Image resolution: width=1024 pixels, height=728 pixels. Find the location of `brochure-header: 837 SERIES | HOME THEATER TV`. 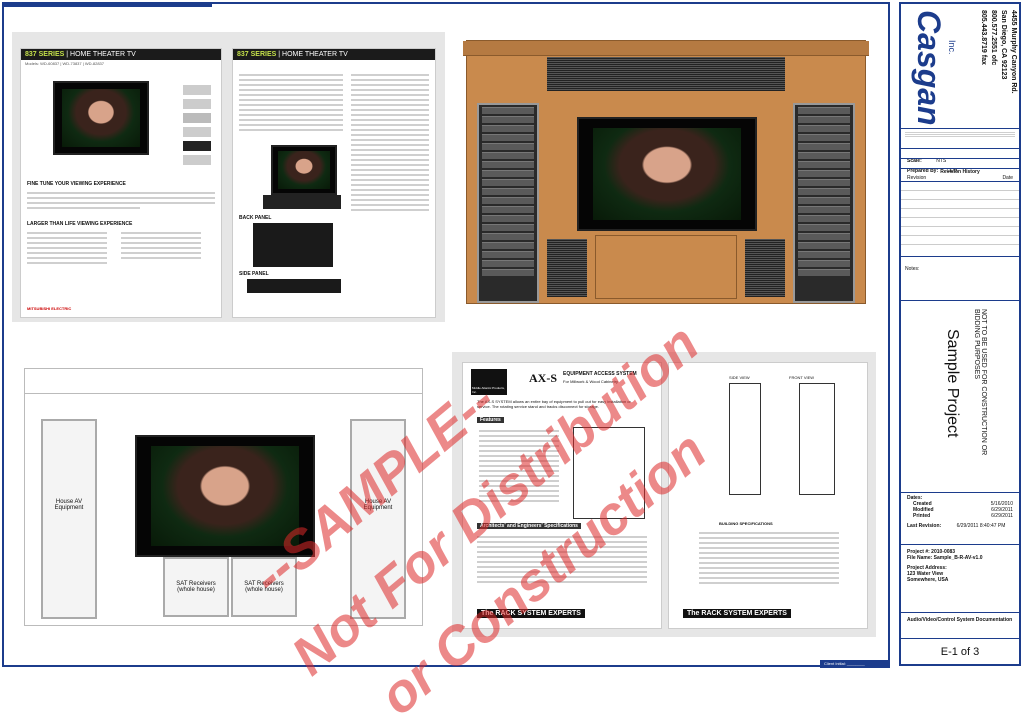

brochure-header: 837 SERIES | HOME THEATER TV is located at coordinates (121, 54).